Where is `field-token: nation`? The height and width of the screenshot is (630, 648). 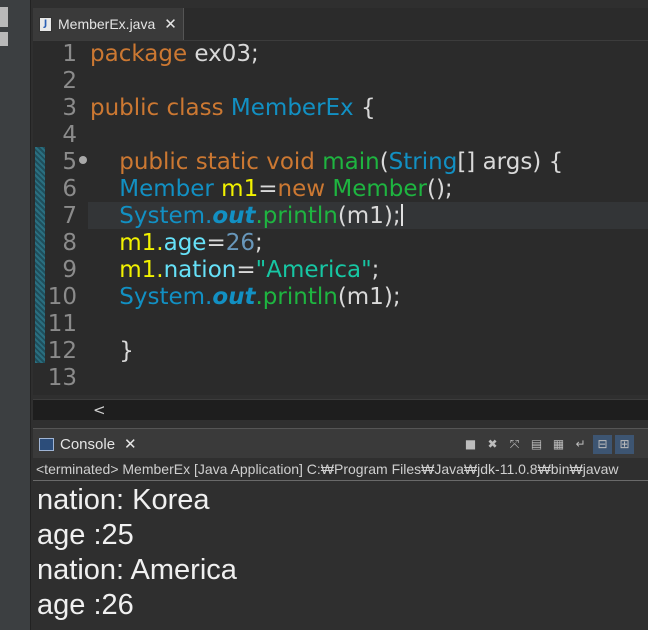 field-token: nation is located at coordinates (200, 270).